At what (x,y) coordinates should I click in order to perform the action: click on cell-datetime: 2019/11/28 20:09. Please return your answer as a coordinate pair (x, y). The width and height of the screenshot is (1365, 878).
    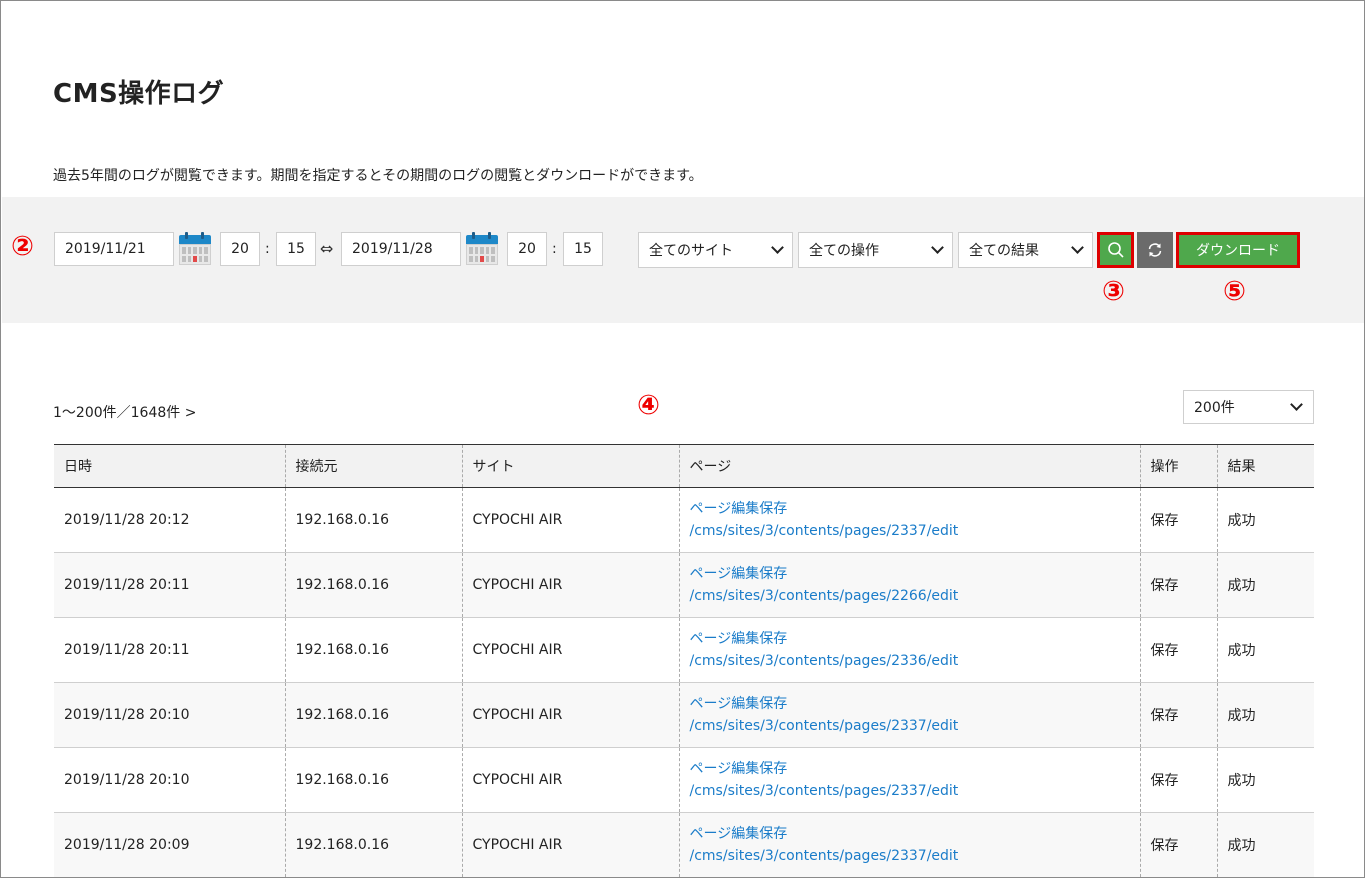
    Looking at the image, I should click on (127, 845).